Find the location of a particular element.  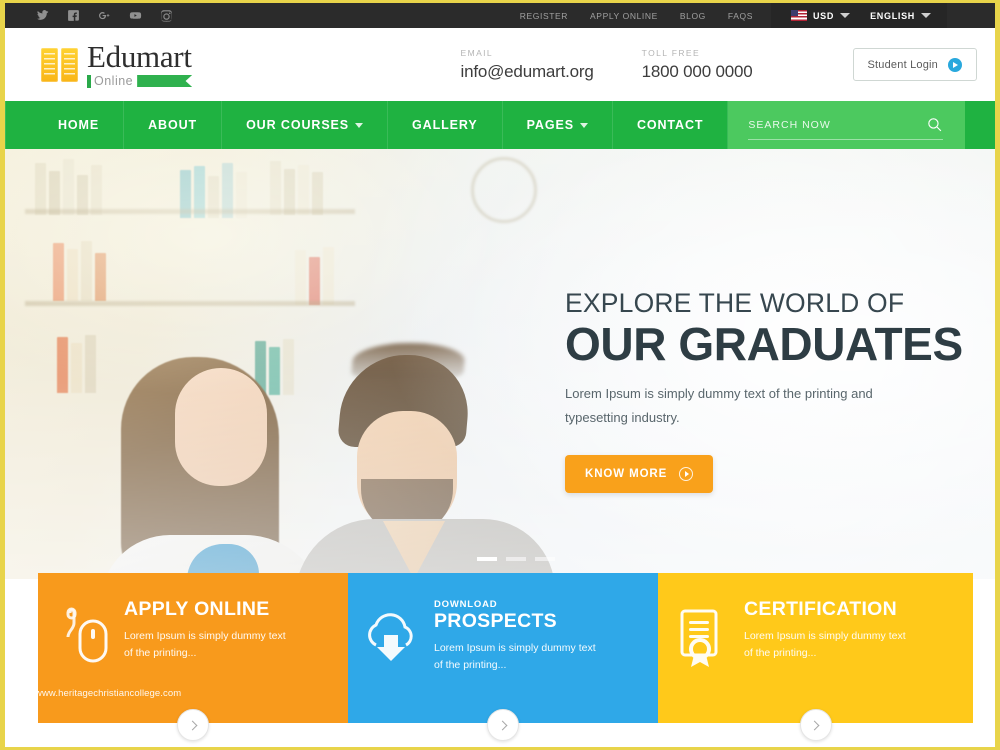

nav-item-our-courses: OUR COURSES is located at coordinates (305, 125).